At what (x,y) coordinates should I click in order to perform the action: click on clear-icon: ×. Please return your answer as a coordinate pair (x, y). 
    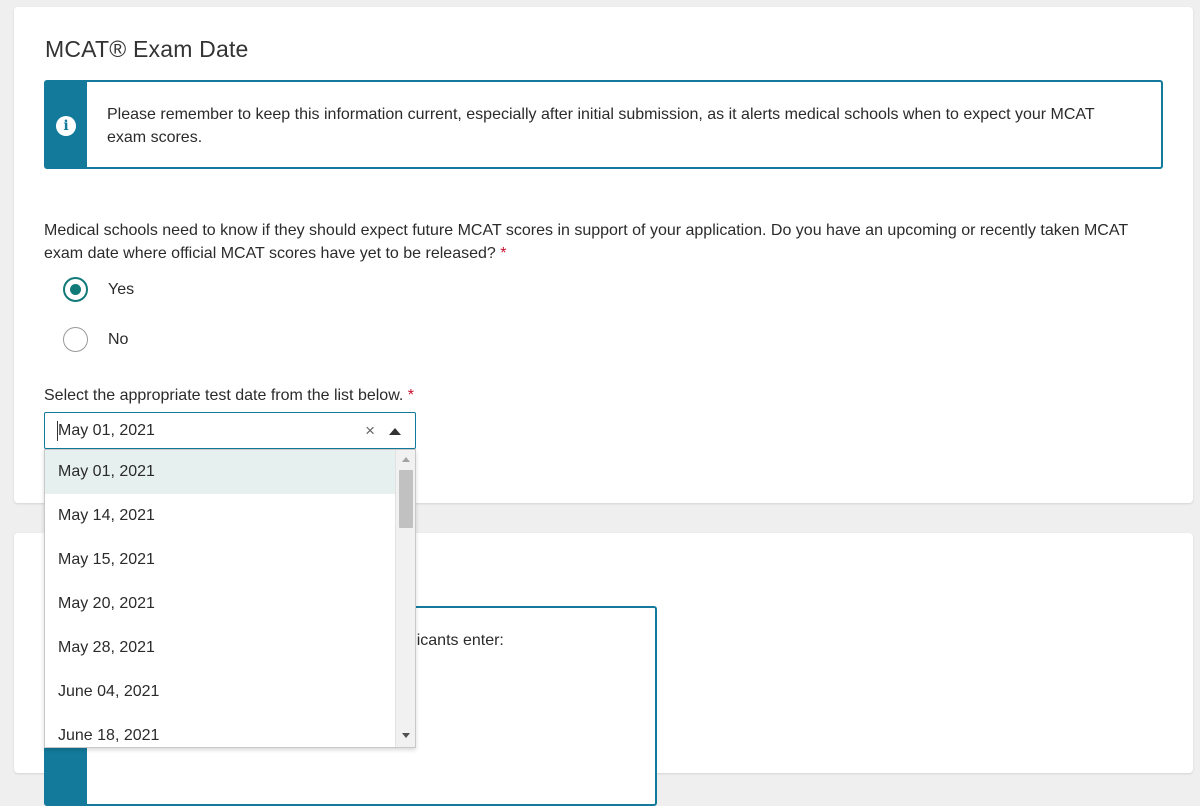
    Looking at the image, I should click on (370, 431).